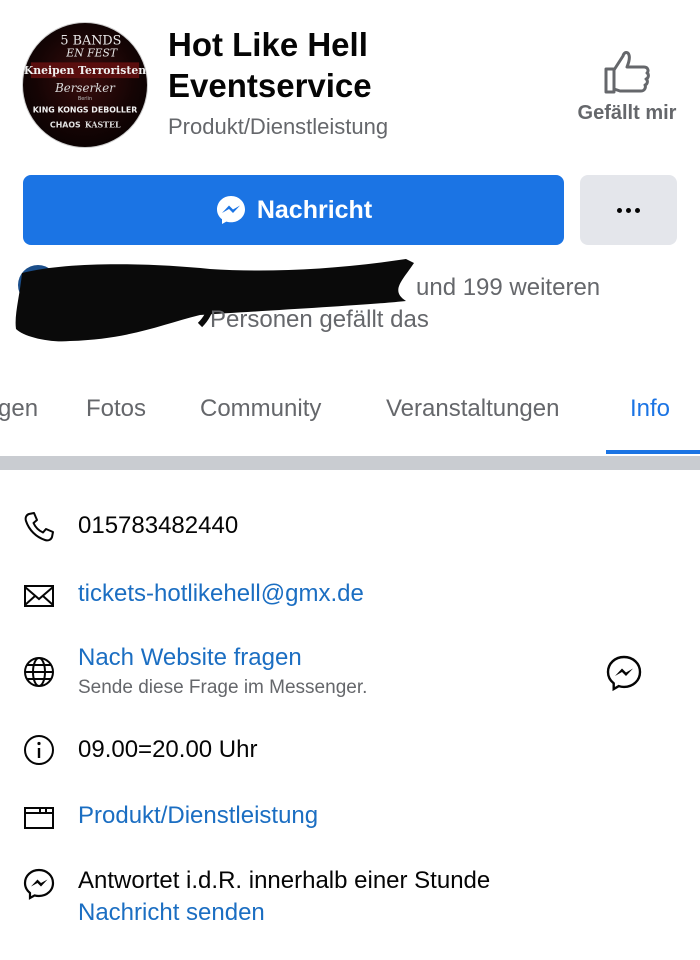 The image size is (700, 960). I want to click on page-title-line2: Eventservice, so click(270, 85).